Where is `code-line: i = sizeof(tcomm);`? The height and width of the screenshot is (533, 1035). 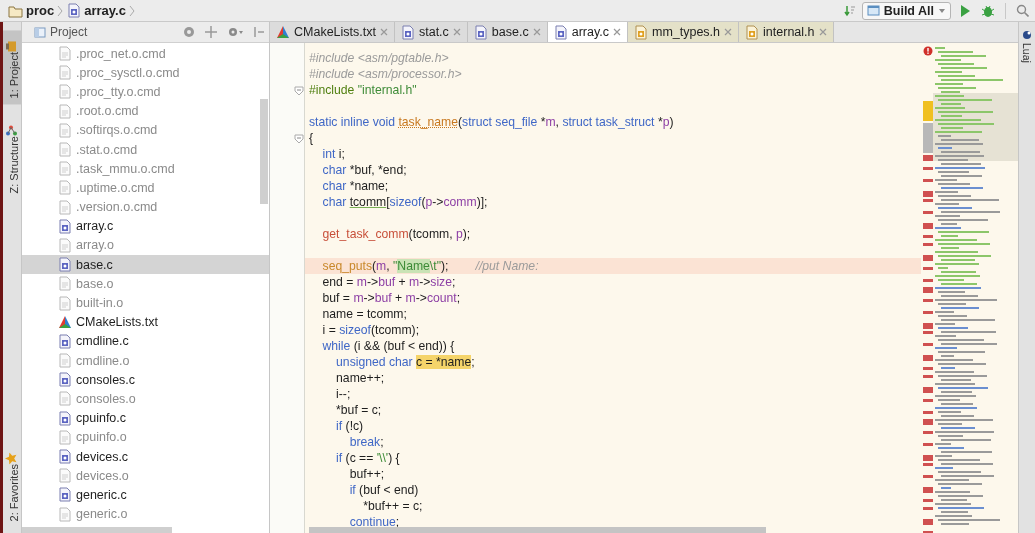
code-line: i = sizeof(tcomm); is located at coordinates (371, 330).